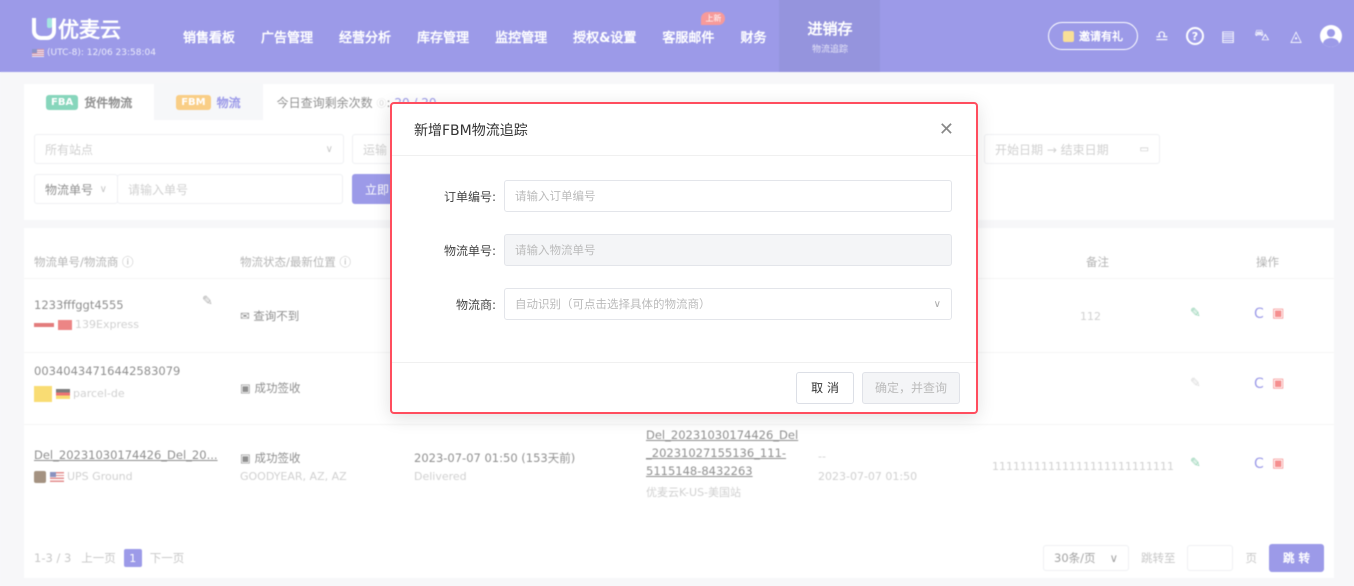  I want to click on confirm-label: 确定，并查询, so click(910, 388).